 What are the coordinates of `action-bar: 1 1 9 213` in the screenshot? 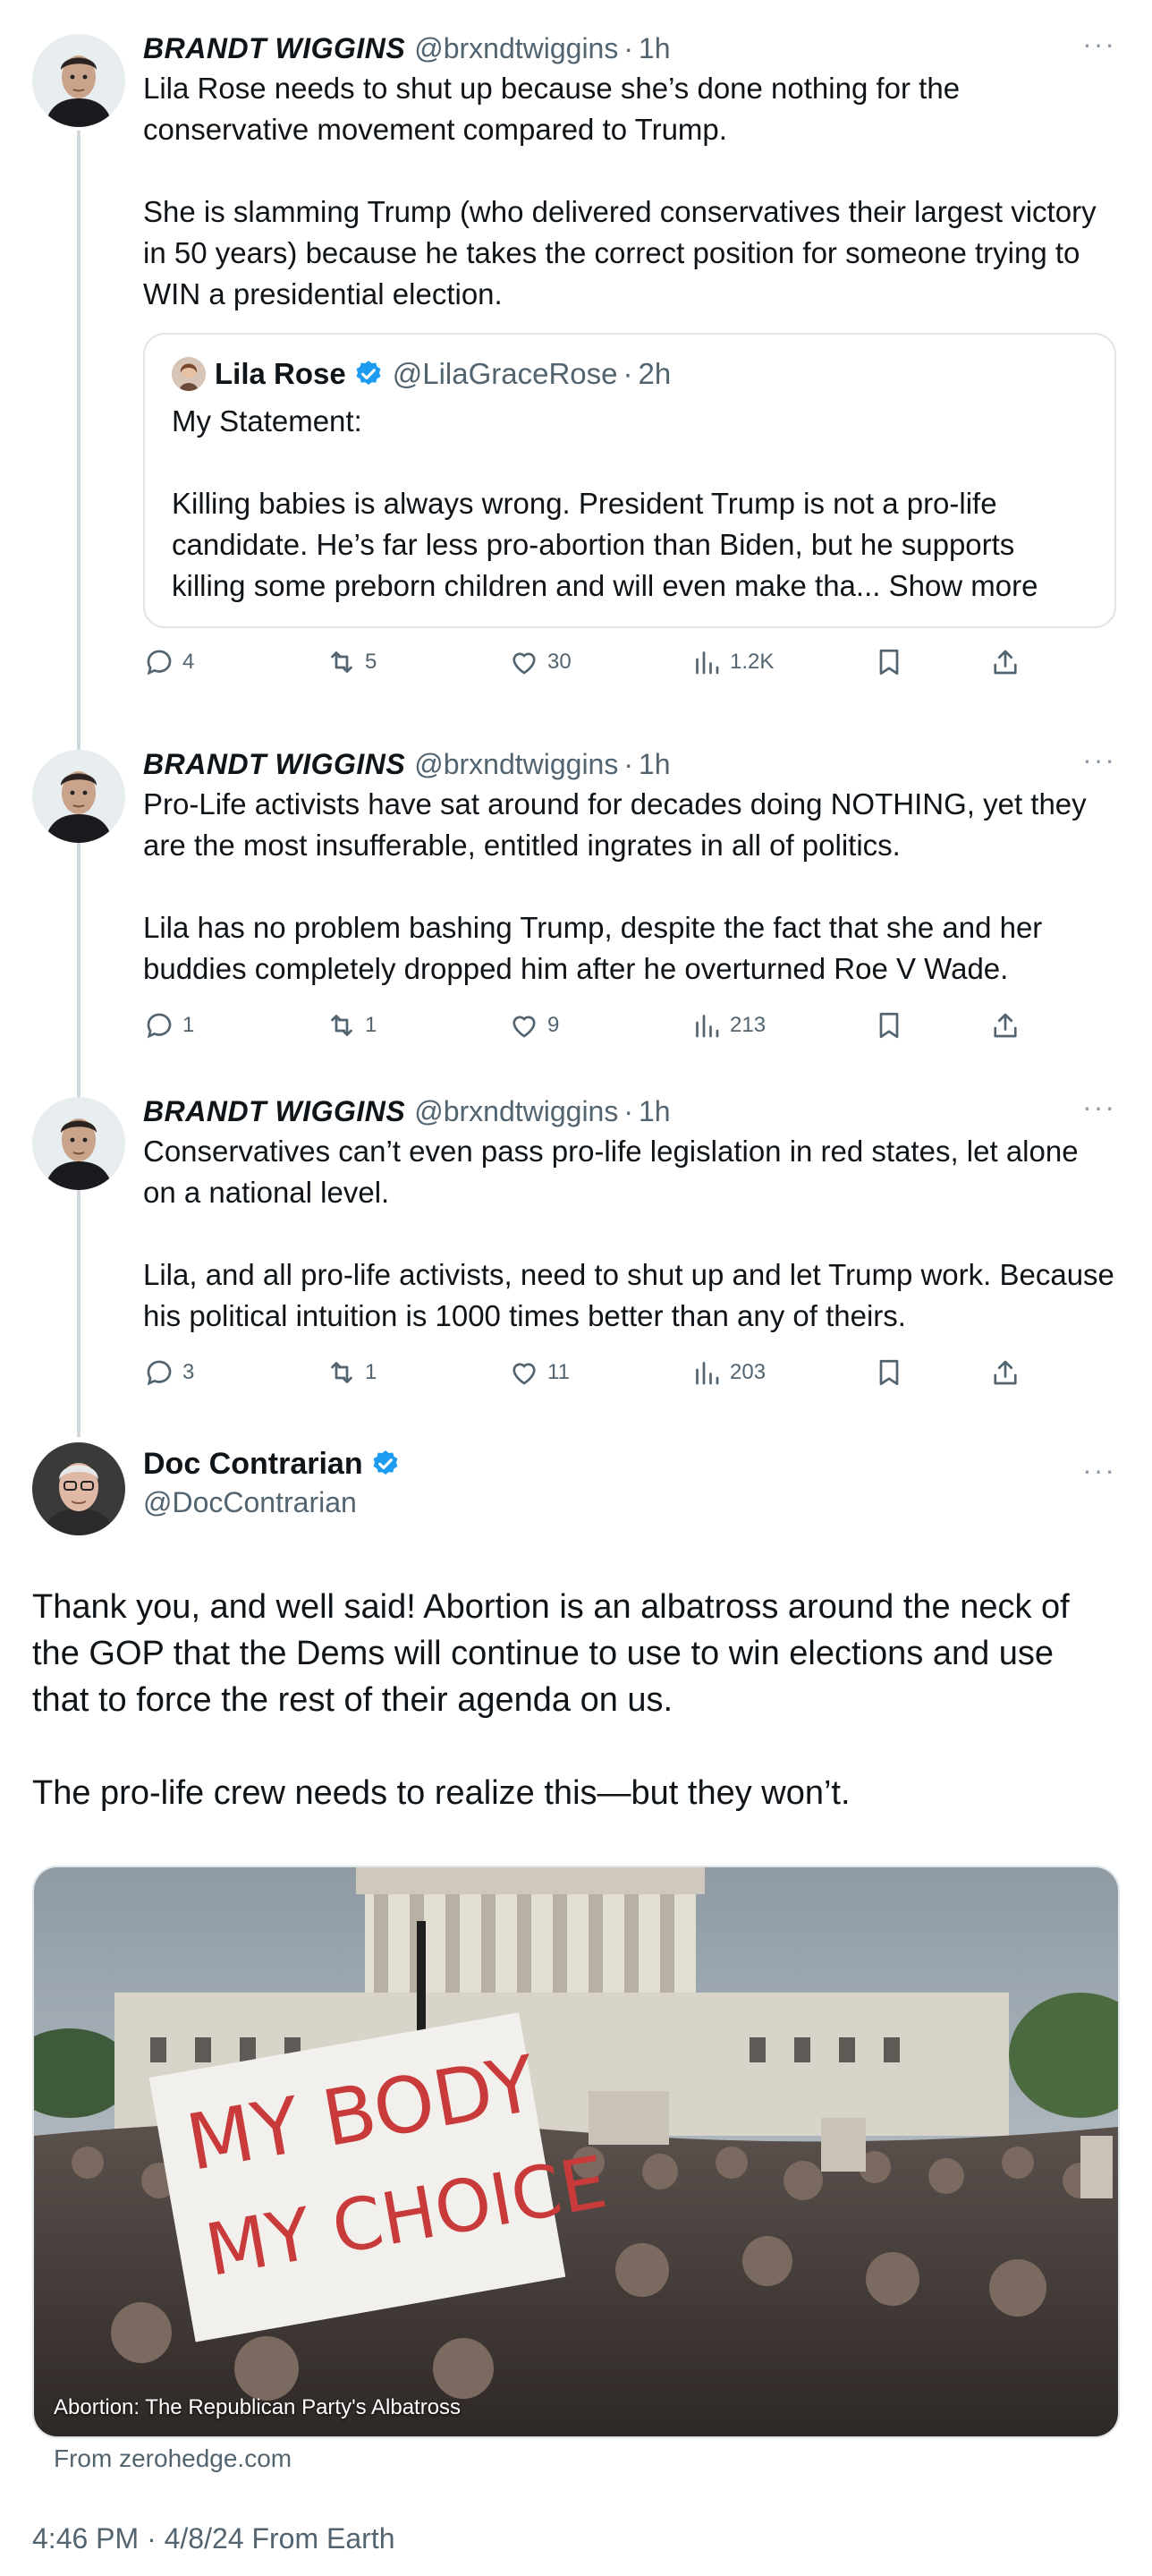 It's located at (630, 1025).